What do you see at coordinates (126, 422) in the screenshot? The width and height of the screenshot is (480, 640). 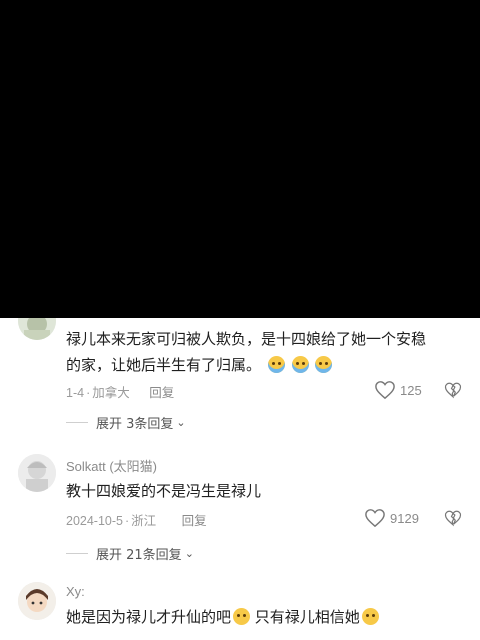 I see `expand-replies-button: 展开 3条回复 ⌄` at bounding box center [126, 422].